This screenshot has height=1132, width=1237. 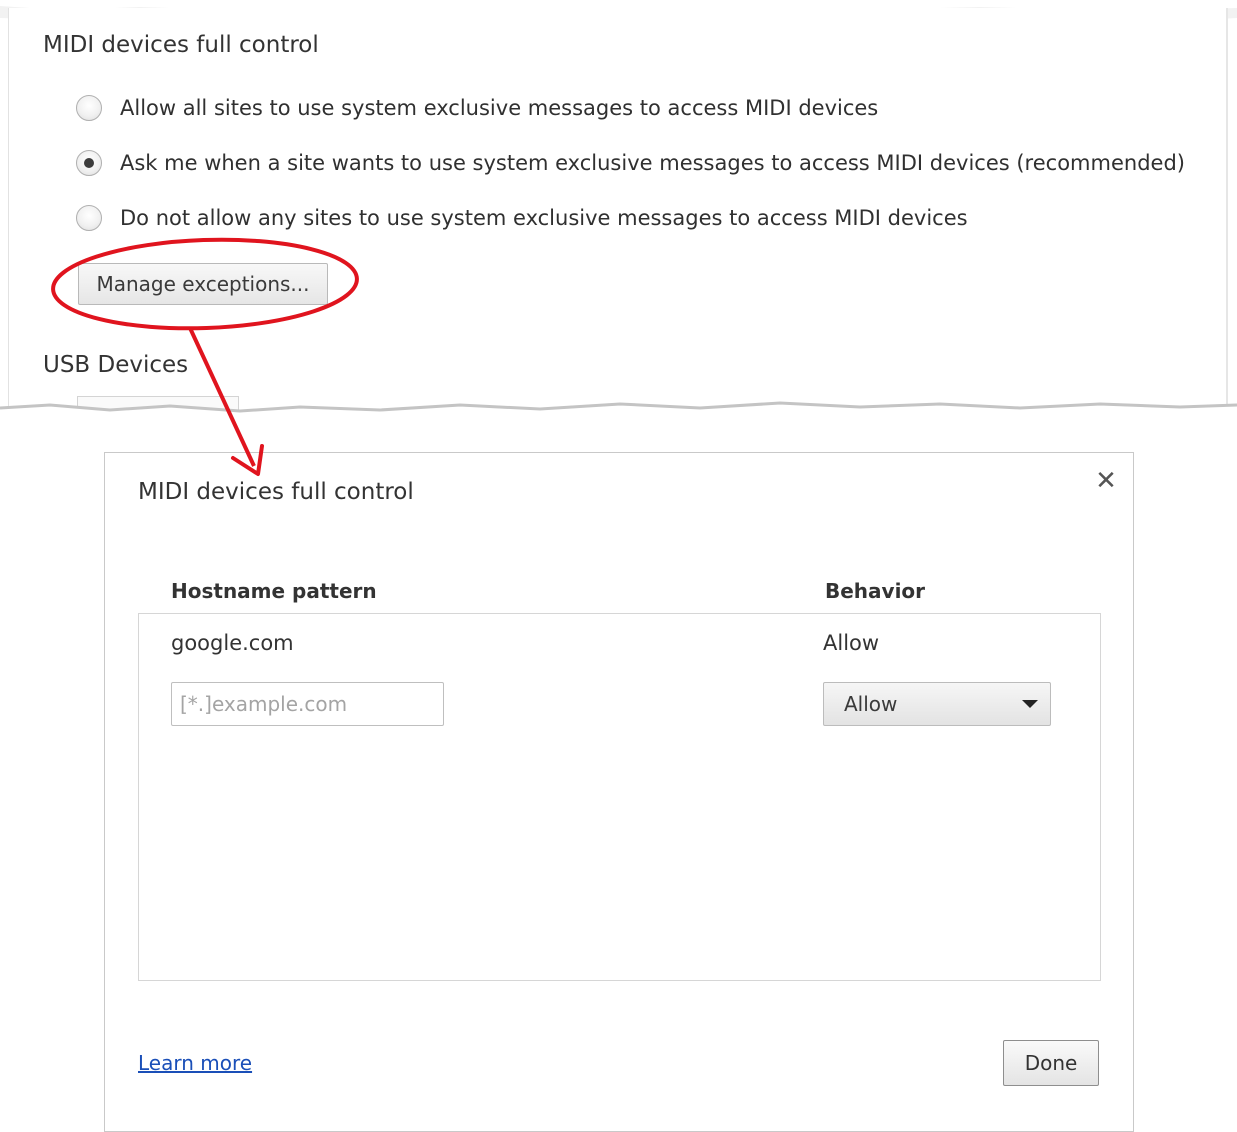 What do you see at coordinates (116, 365) in the screenshot?
I see `usb-devices-title: USB Devices` at bounding box center [116, 365].